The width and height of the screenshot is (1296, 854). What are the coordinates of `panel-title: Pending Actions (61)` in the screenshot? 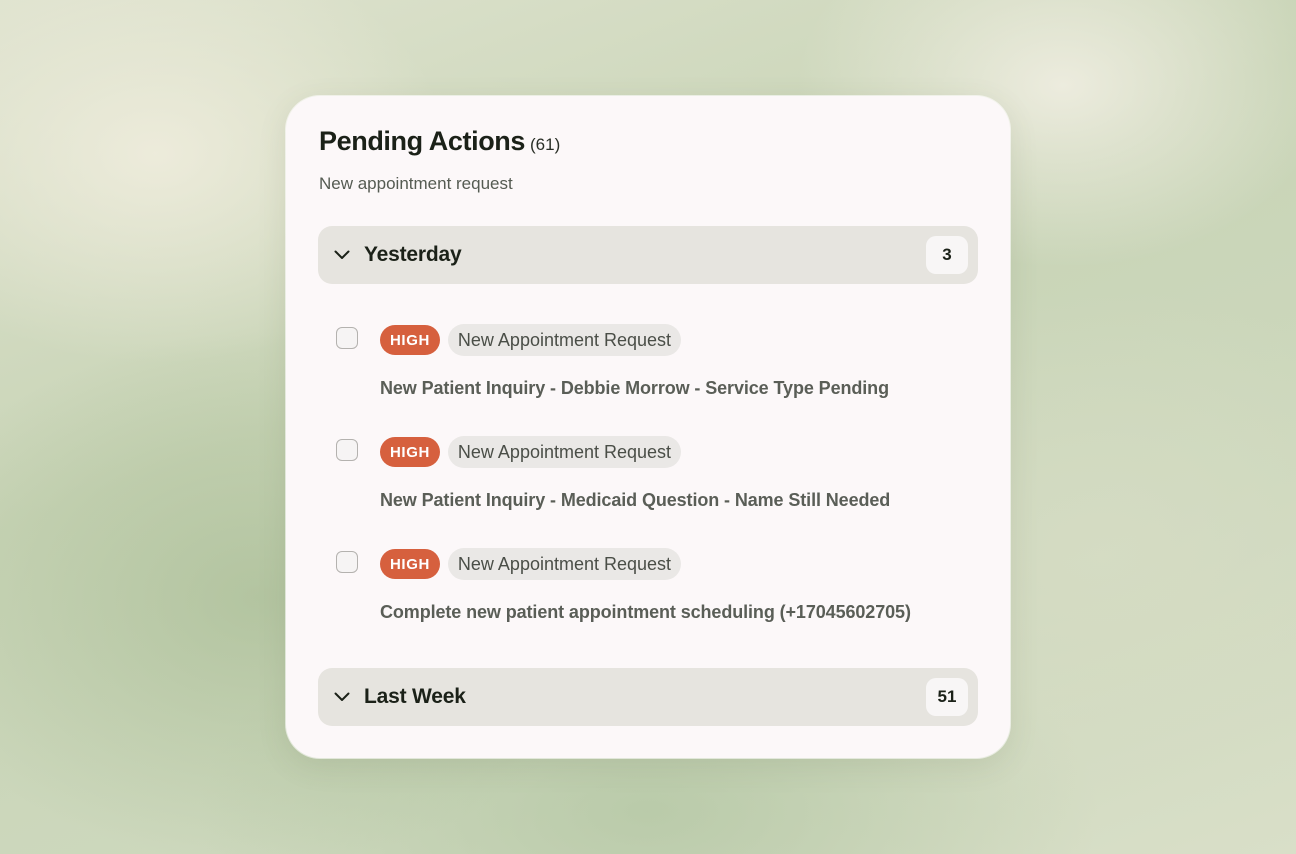 It's located at (439, 141).